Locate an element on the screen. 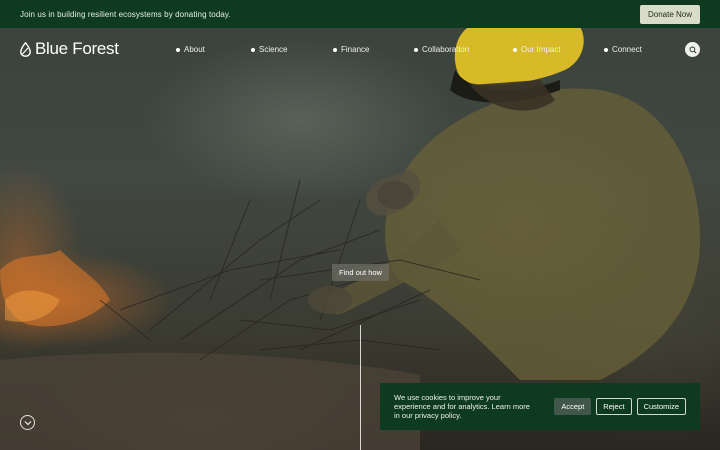 The width and height of the screenshot is (720, 450). search-icon is located at coordinates (693, 50).